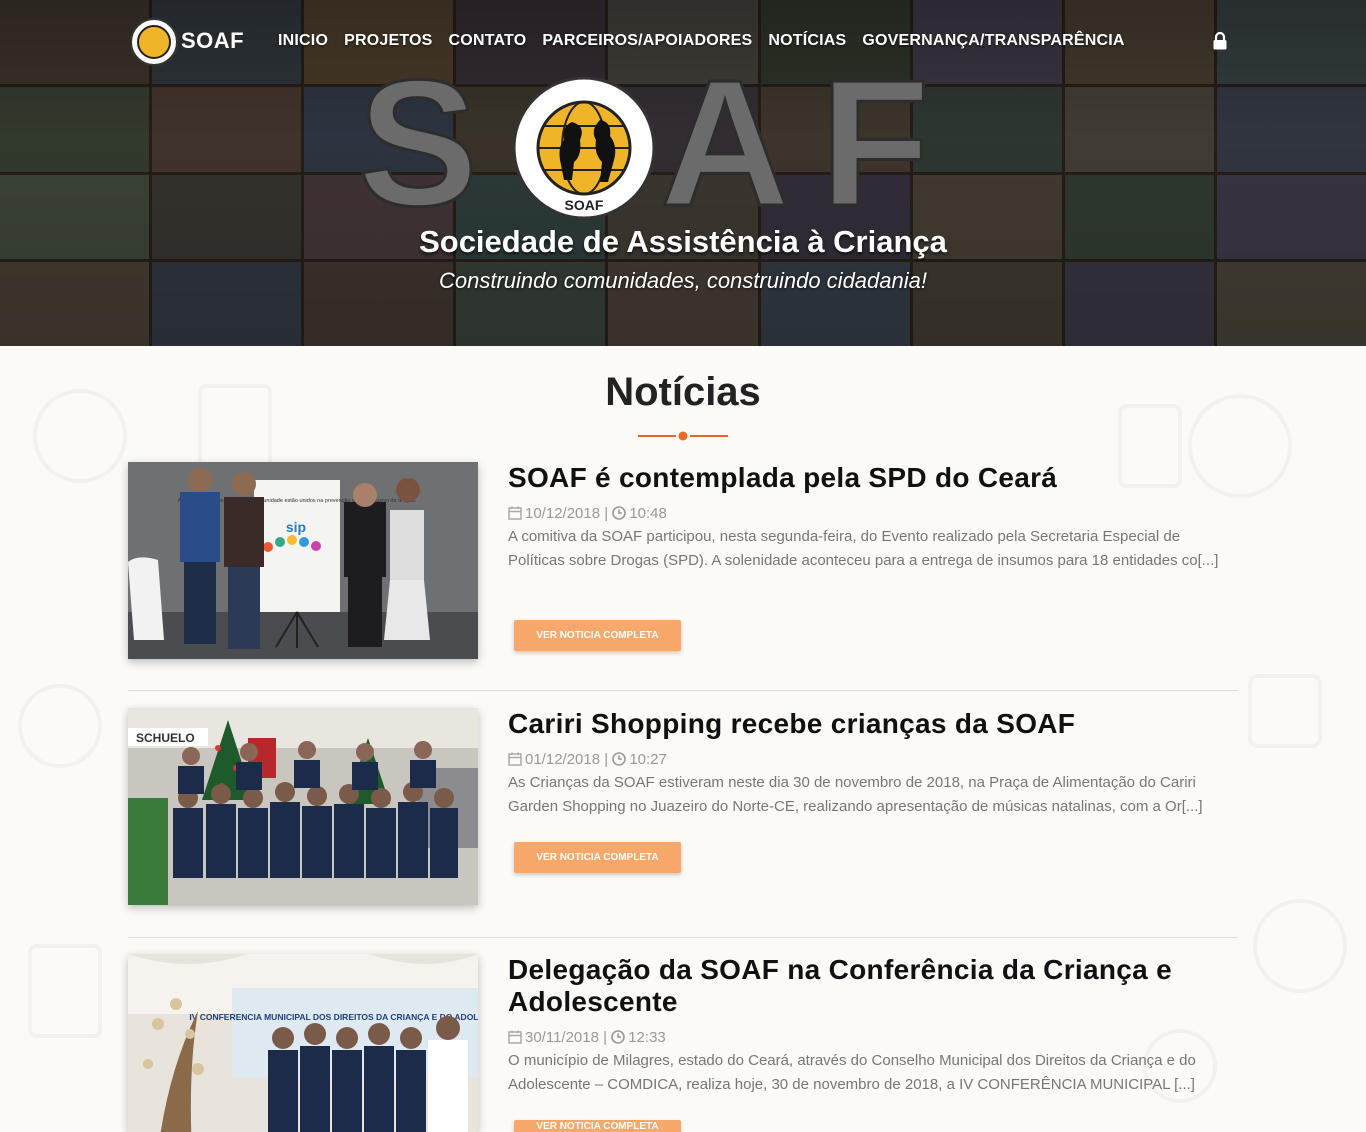 This screenshot has width=1366, height=1132. What do you see at coordinates (488, 41) in the screenshot?
I see `nav-link-contato: CONTATO` at bounding box center [488, 41].